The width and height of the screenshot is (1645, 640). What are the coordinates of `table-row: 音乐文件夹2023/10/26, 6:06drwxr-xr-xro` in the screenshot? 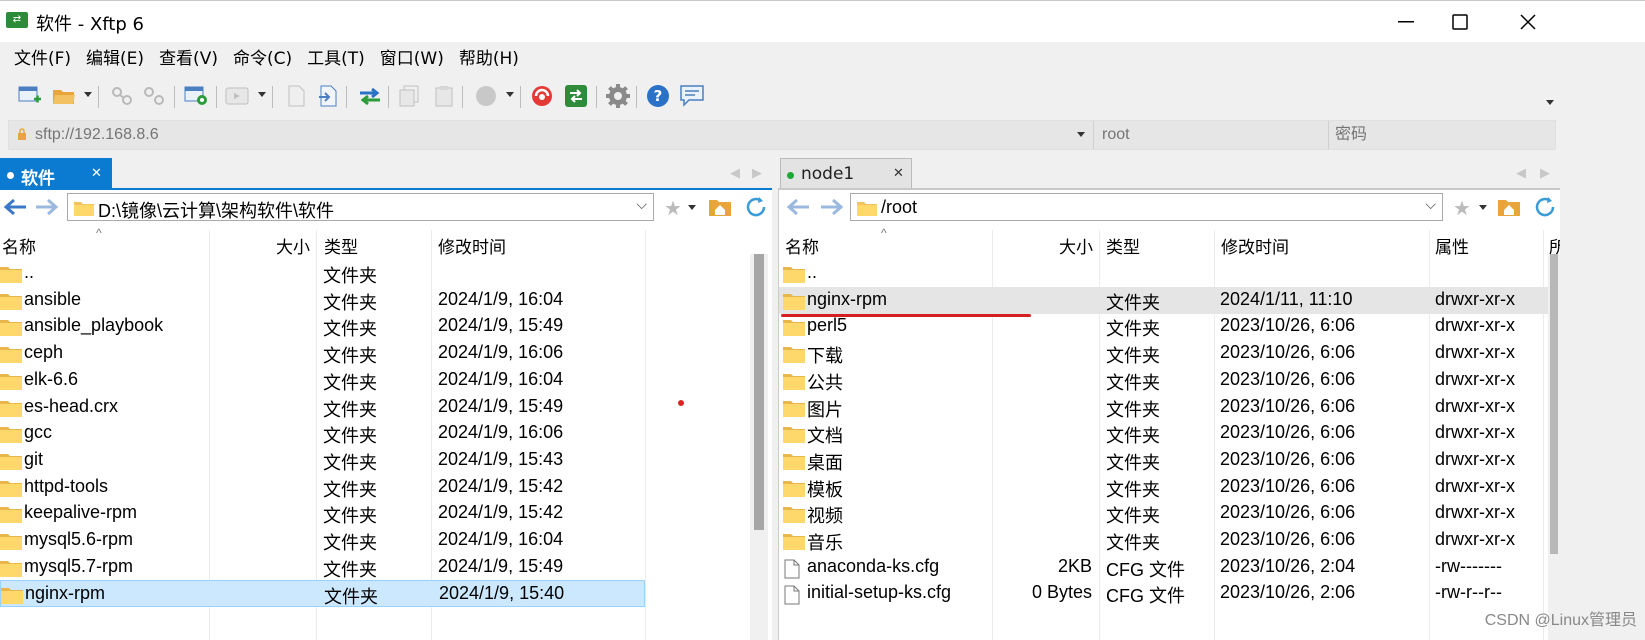 It's located at (1169, 540).